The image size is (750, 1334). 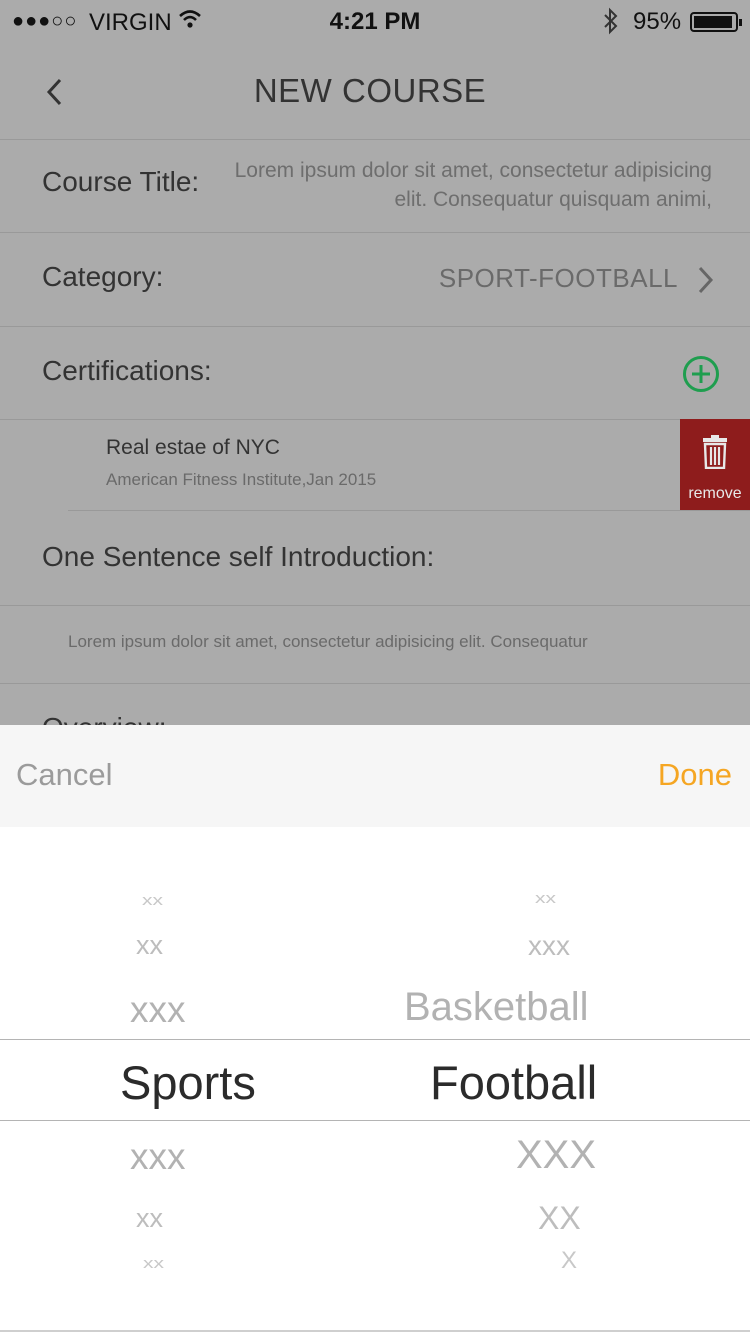 I want to click on done-button: Done, so click(x=695, y=775).